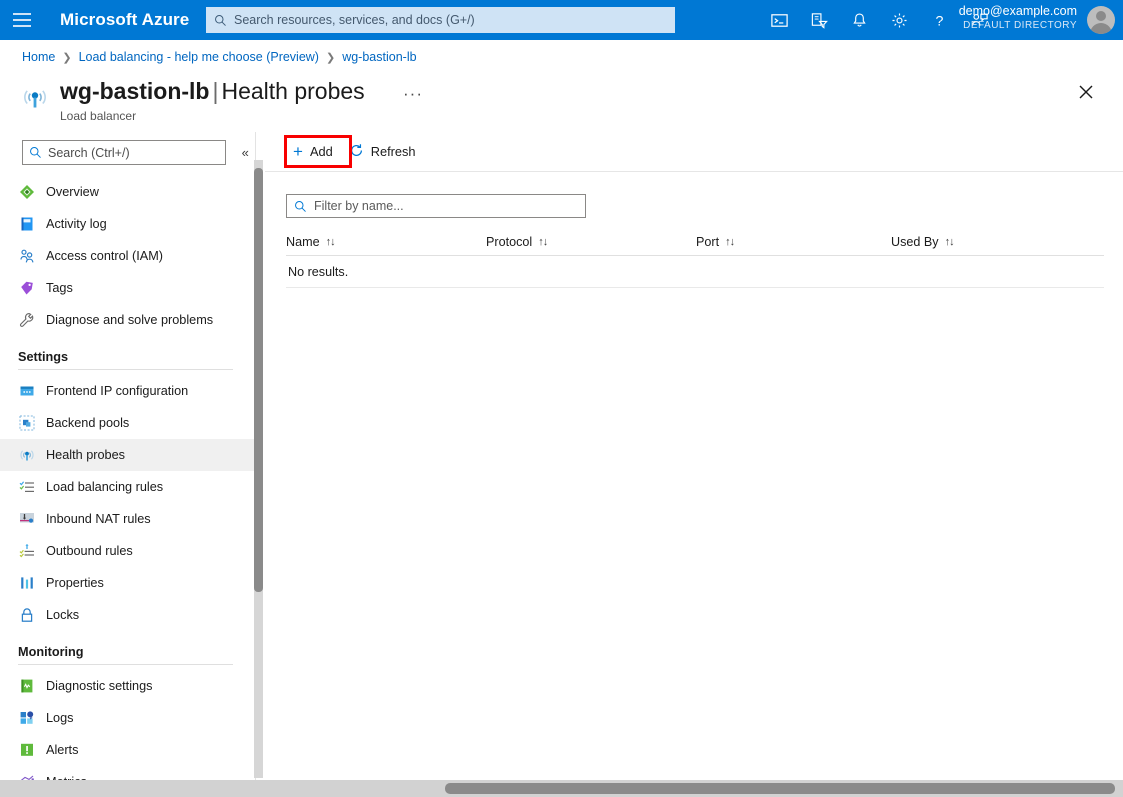  What do you see at coordinates (899, 20) in the screenshot?
I see `settings-gear-icon` at bounding box center [899, 20].